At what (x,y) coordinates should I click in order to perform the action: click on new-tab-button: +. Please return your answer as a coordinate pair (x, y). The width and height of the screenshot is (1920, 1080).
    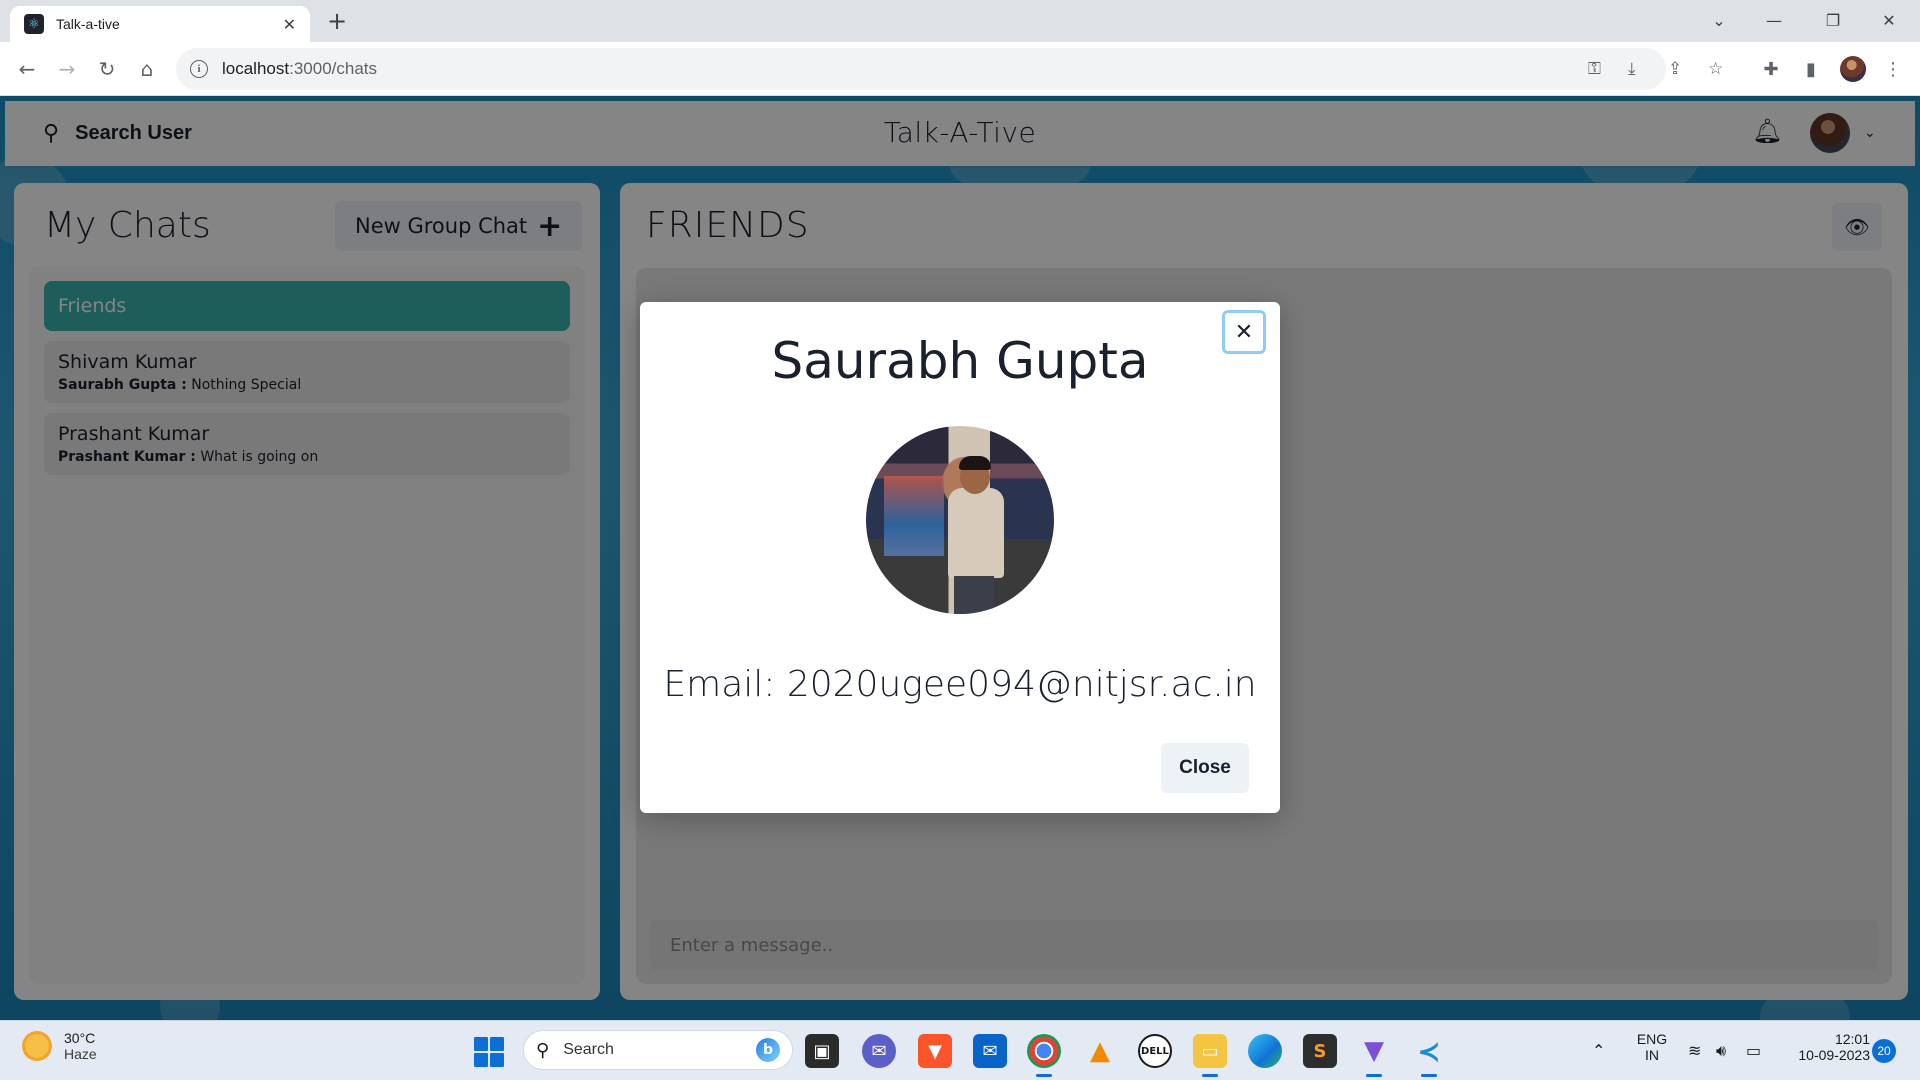
    Looking at the image, I should click on (337, 21).